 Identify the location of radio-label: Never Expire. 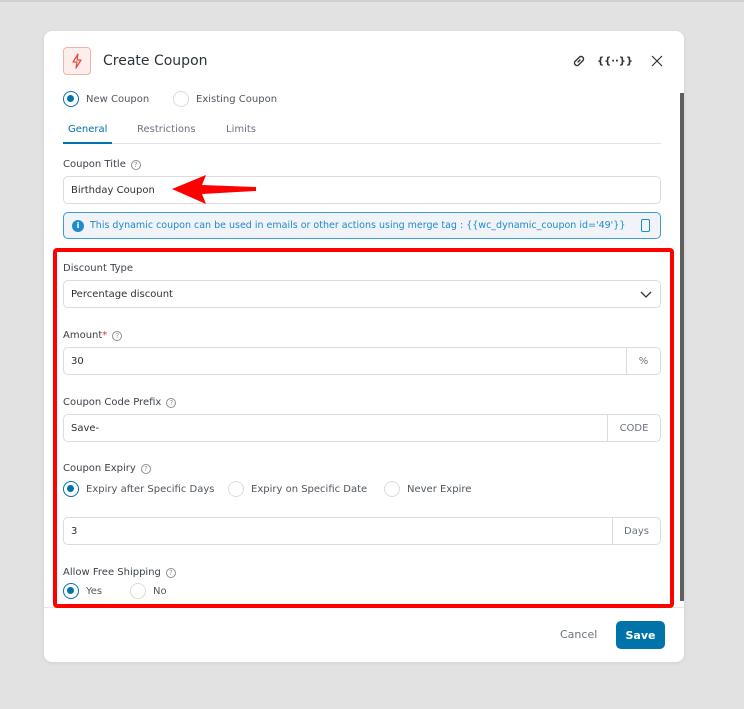
(439, 489).